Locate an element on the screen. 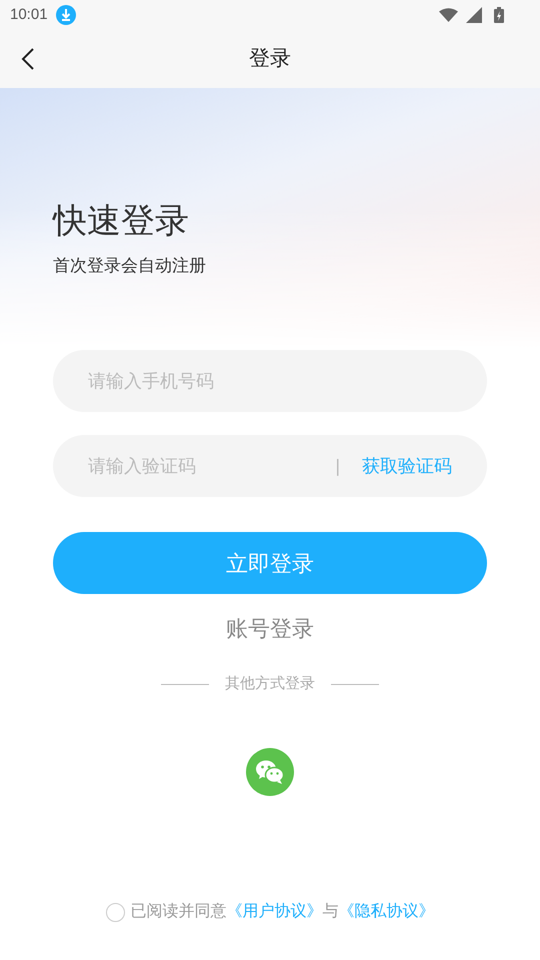 Image resolution: width=540 pixels, height=960 pixels. heading: 快速登录 is located at coordinates (121, 221).